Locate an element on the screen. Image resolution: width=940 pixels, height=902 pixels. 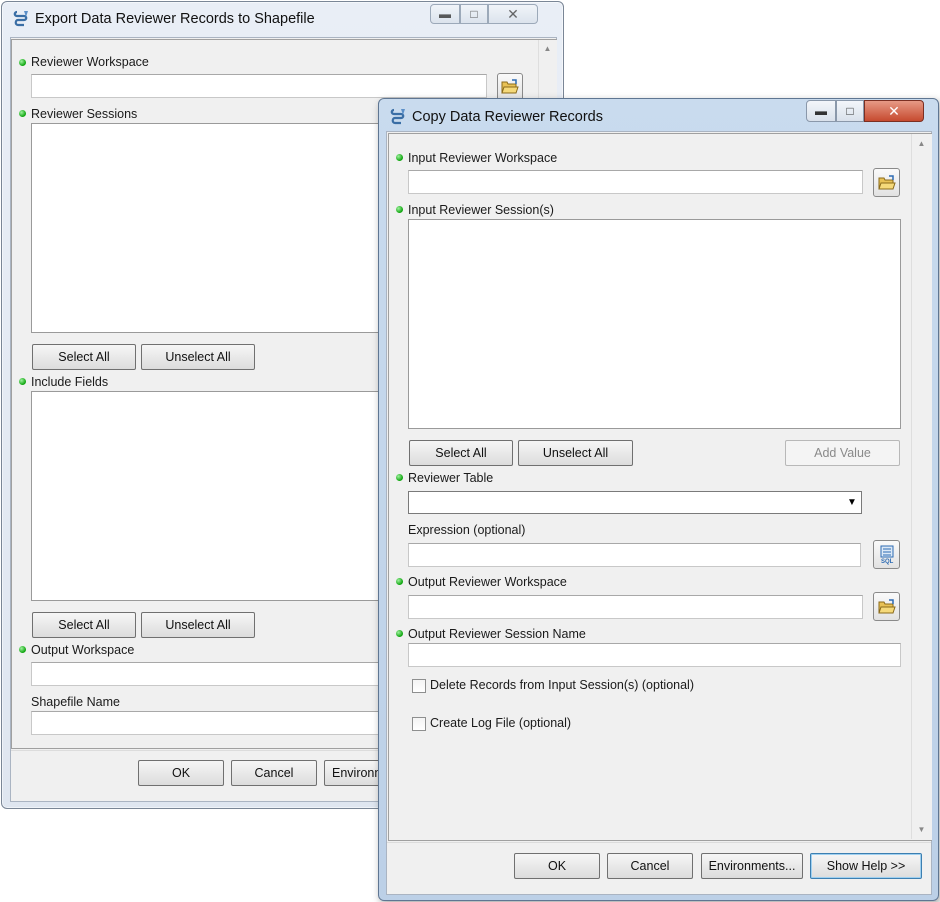
reviewer-sessions-label: Reviewer Sessions is located at coordinates (84, 114).